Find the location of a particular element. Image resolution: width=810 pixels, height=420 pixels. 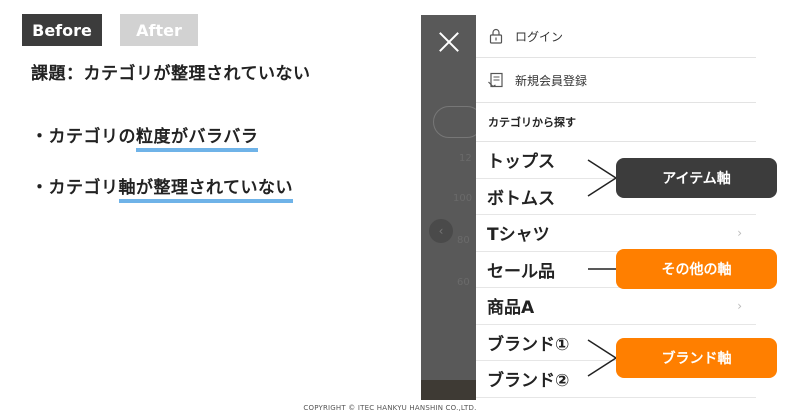

carousel-left-arrow-icon: ‹ is located at coordinates (441, 231).